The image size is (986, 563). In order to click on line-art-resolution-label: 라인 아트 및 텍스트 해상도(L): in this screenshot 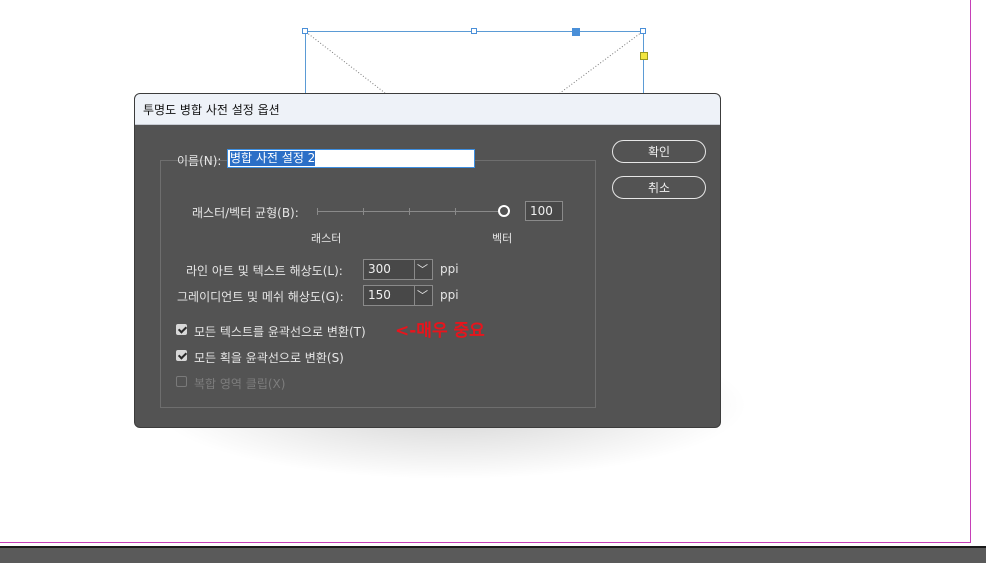, I will do `click(264, 271)`.